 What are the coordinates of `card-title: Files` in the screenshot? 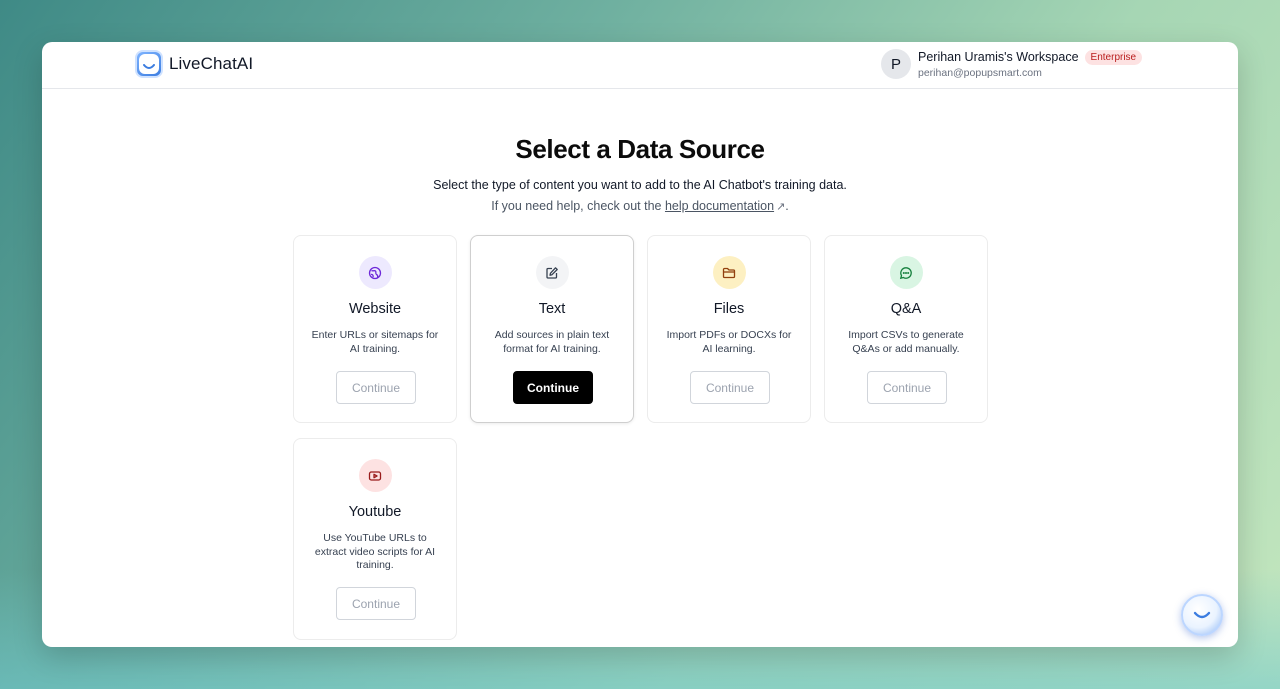 It's located at (729, 309).